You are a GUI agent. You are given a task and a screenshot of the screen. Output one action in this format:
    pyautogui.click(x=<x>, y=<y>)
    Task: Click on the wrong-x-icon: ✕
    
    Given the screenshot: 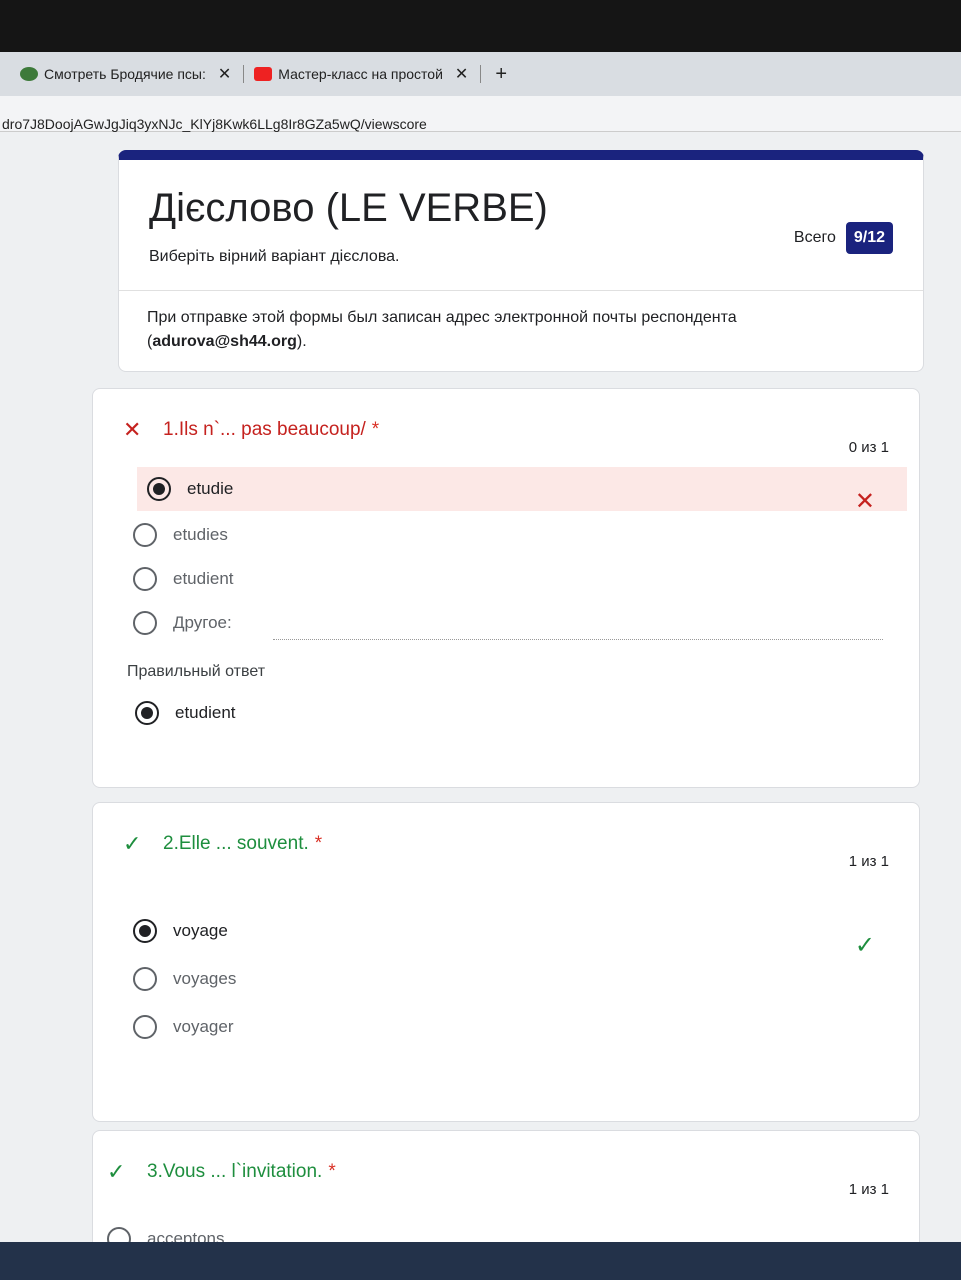 What is the action you would take?
    pyautogui.click(x=132, y=429)
    